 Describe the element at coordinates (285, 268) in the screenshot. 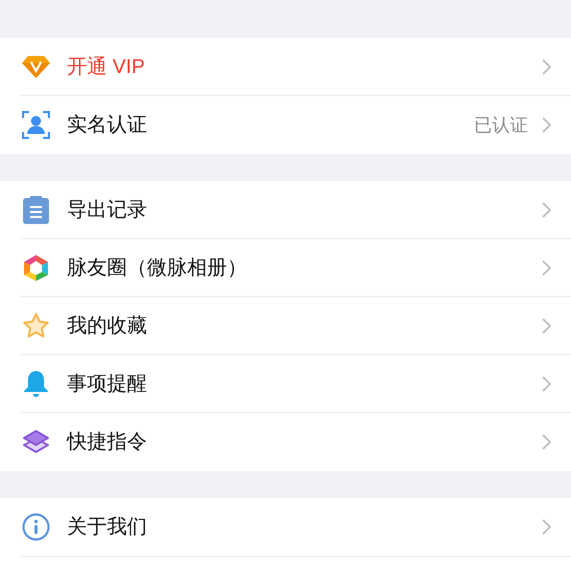

I see `menu-item: 脉友圈（微脉相册）` at that location.